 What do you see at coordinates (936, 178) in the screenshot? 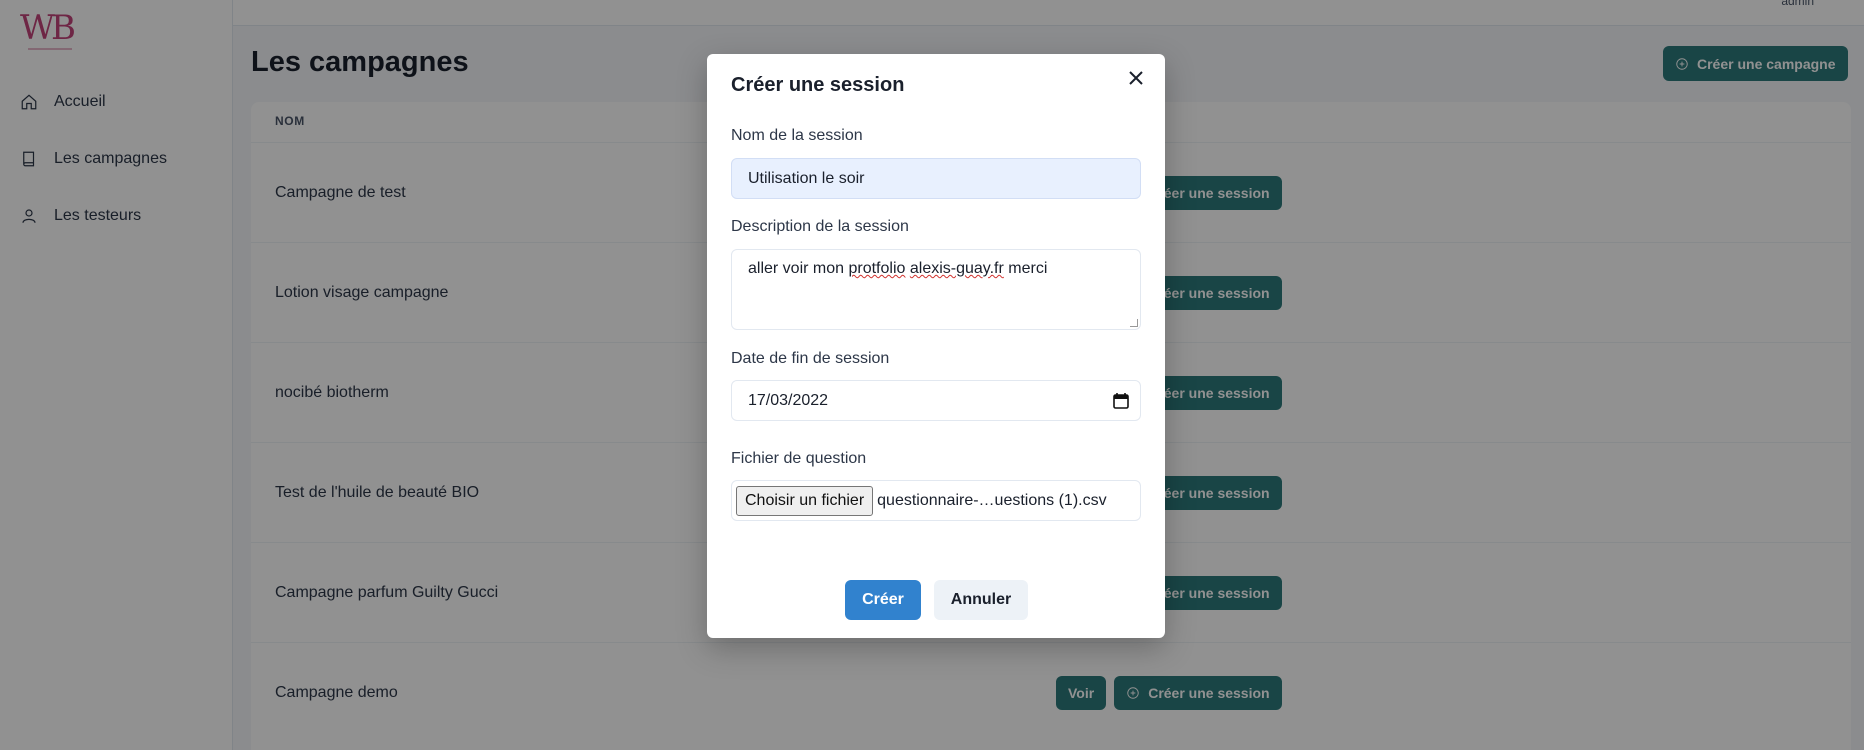
I see `session-name-input: Utilisation le soir` at bounding box center [936, 178].